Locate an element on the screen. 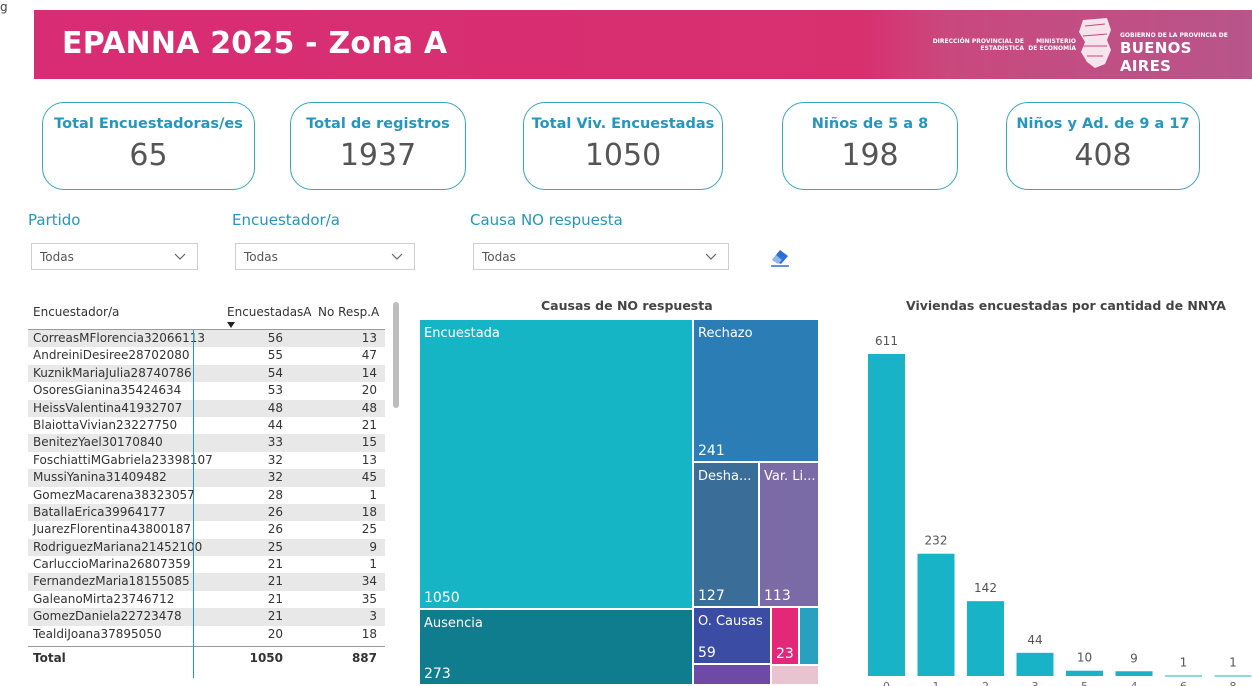 This screenshot has height=686, width=1252. filter-causa-dropdown: Todas is located at coordinates (601, 256).